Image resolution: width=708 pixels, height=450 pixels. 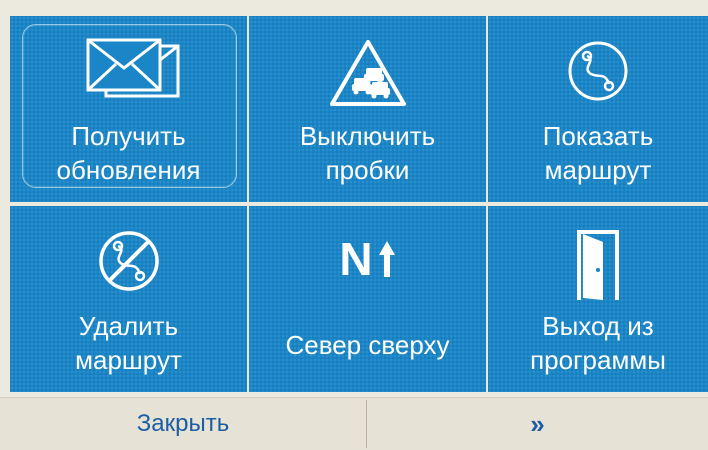 What do you see at coordinates (598, 360) in the screenshot?
I see `tile-label-line2: программы` at bounding box center [598, 360].